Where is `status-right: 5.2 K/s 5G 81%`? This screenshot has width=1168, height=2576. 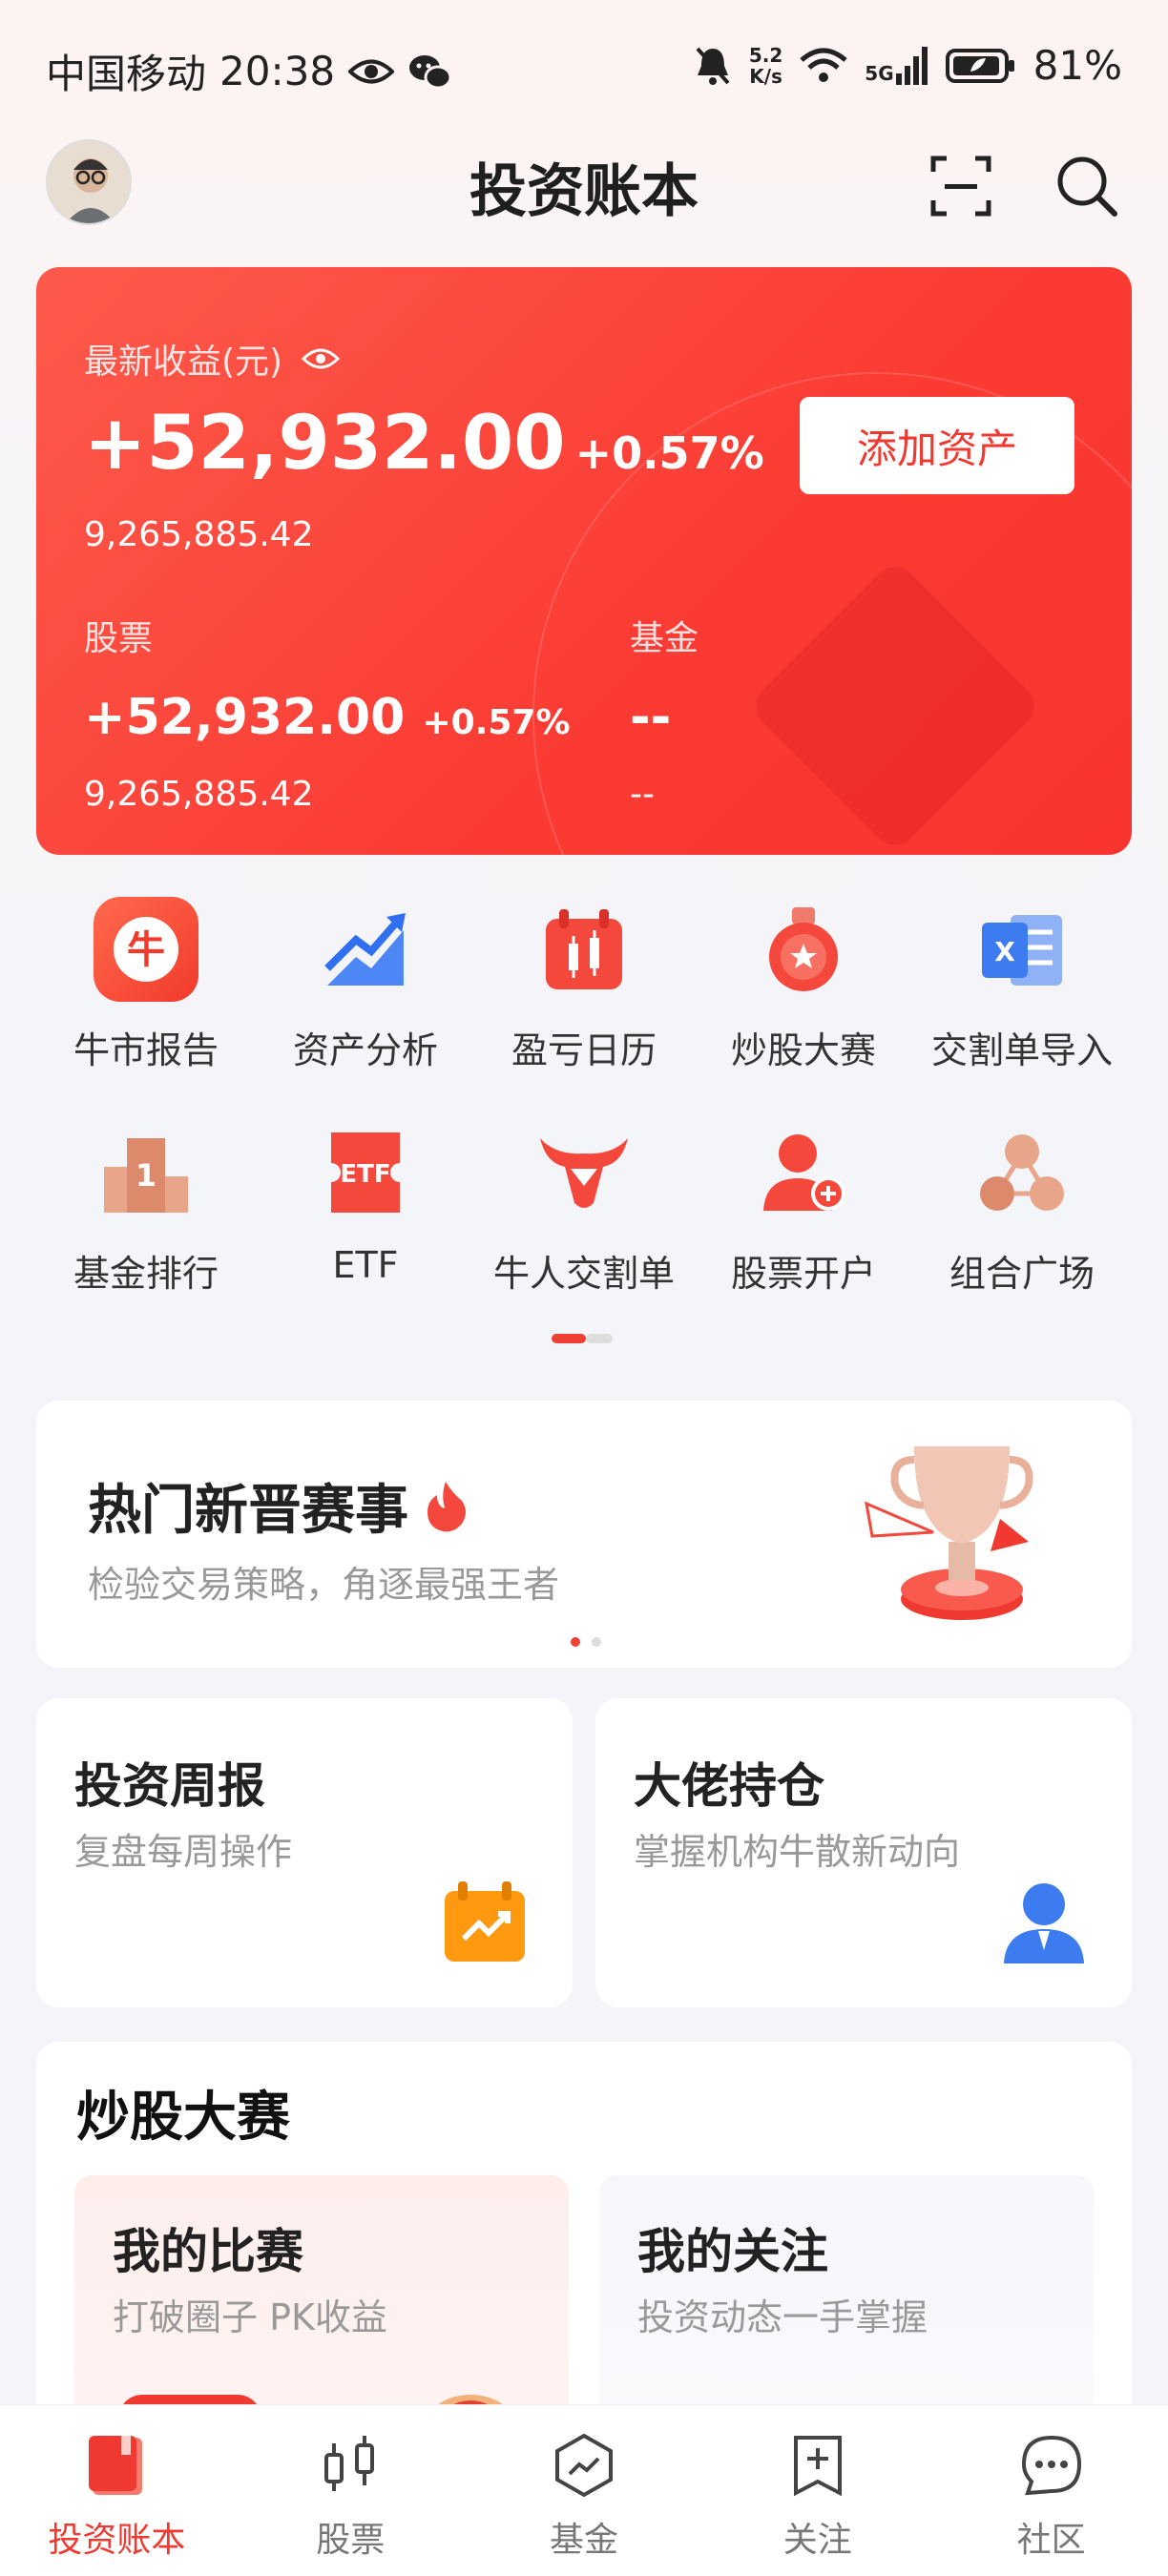
status-right: 5.2 K/s 5G 81% is located at coordinates (908, 65).